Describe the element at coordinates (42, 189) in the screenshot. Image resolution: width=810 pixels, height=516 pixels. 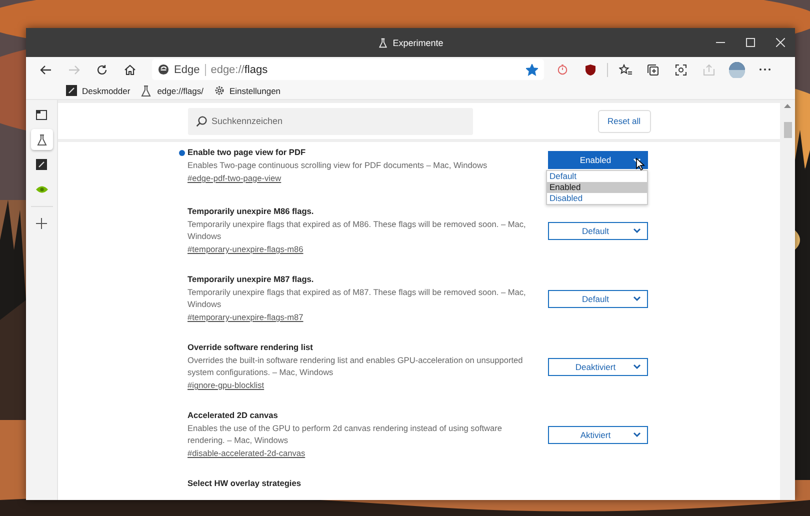
I see `eye-logo-icon` at that location.